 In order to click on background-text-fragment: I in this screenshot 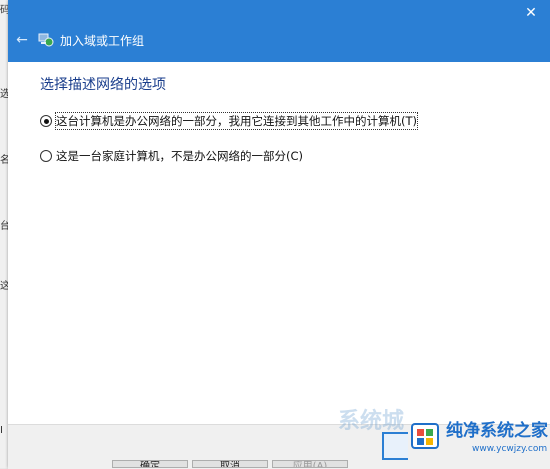, I will do `click(1, 430)`.